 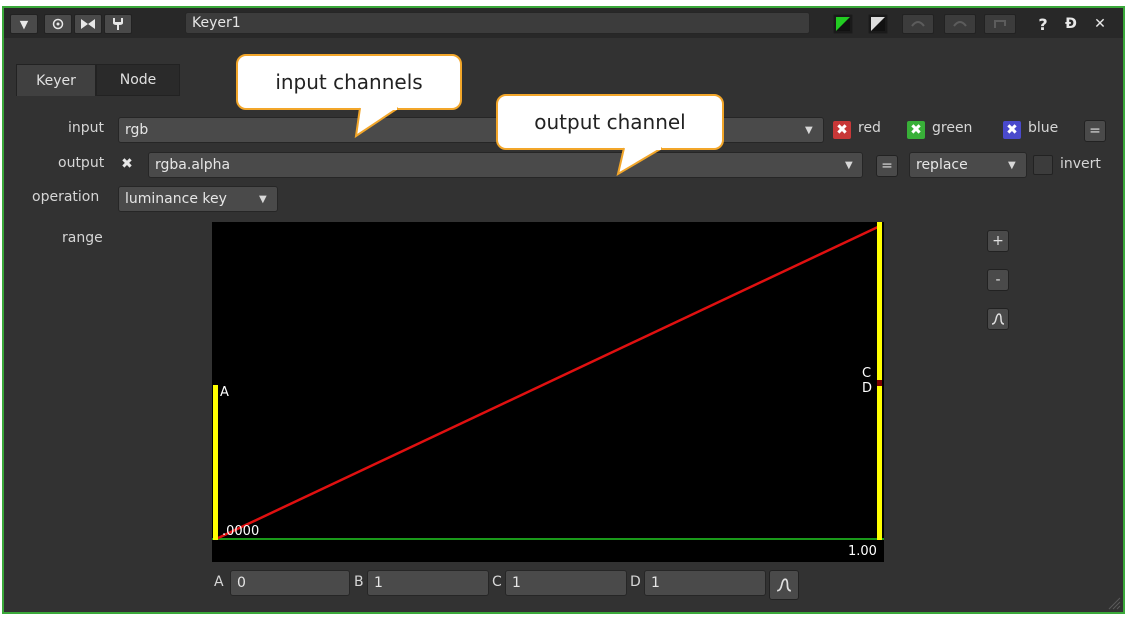 What do you see at coordinates (918, 24) in the screenshot?
I see `undo-icon` at bounding box center [918, 24].